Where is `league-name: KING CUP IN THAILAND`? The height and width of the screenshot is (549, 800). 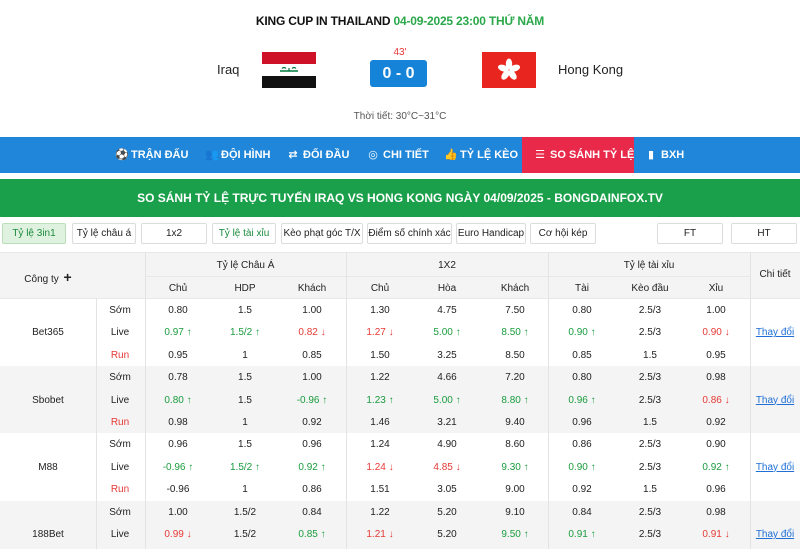
league-name: KING CUP IN THAILAND is located at coordinates (323, 21).